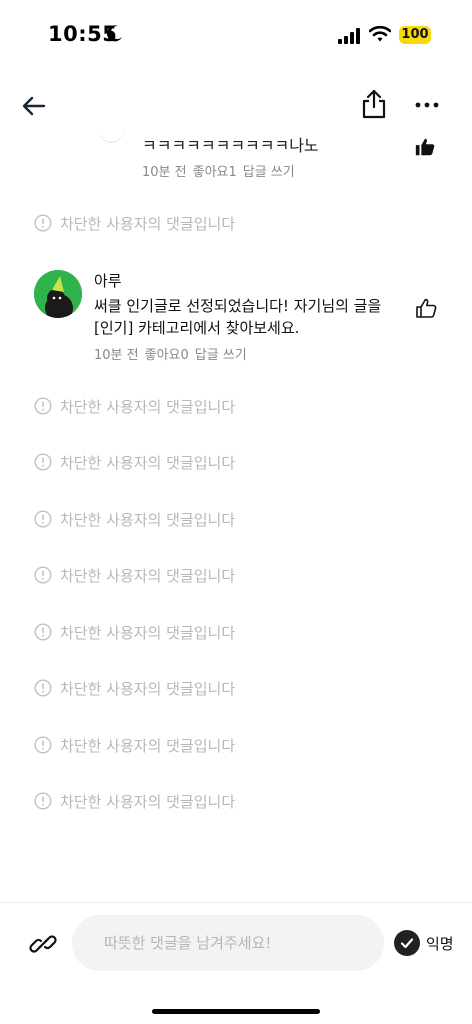 The image size is (472, 1024). Describe the element at coordinates (114, 33) in the screenshot. I see `moon-icon` at that location.